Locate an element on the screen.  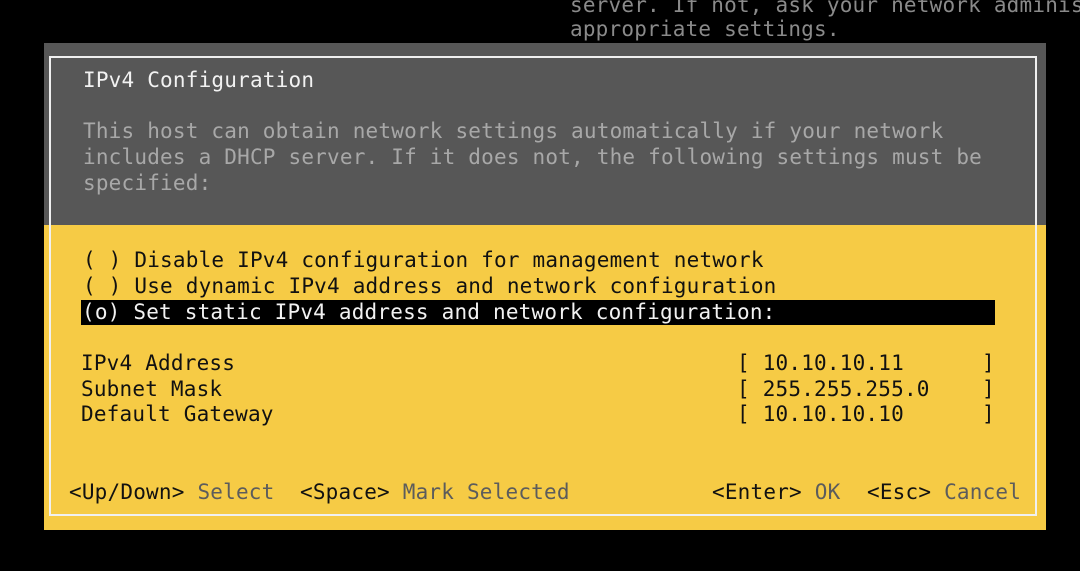
footer-esc-cancel: <Esc> Cancel is located at coordinates (944, 492).